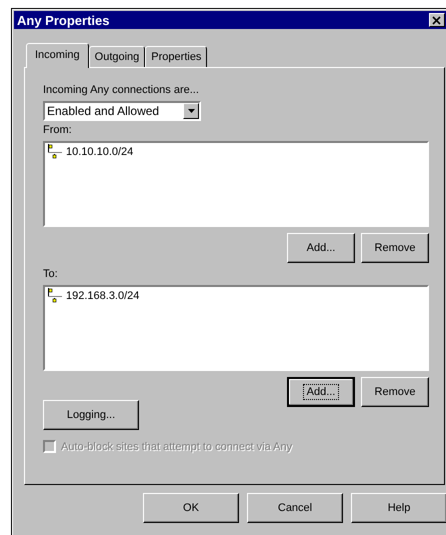 The height and width of the screenshot is (535, 446). I want to click on close-button, so click(437, 20).